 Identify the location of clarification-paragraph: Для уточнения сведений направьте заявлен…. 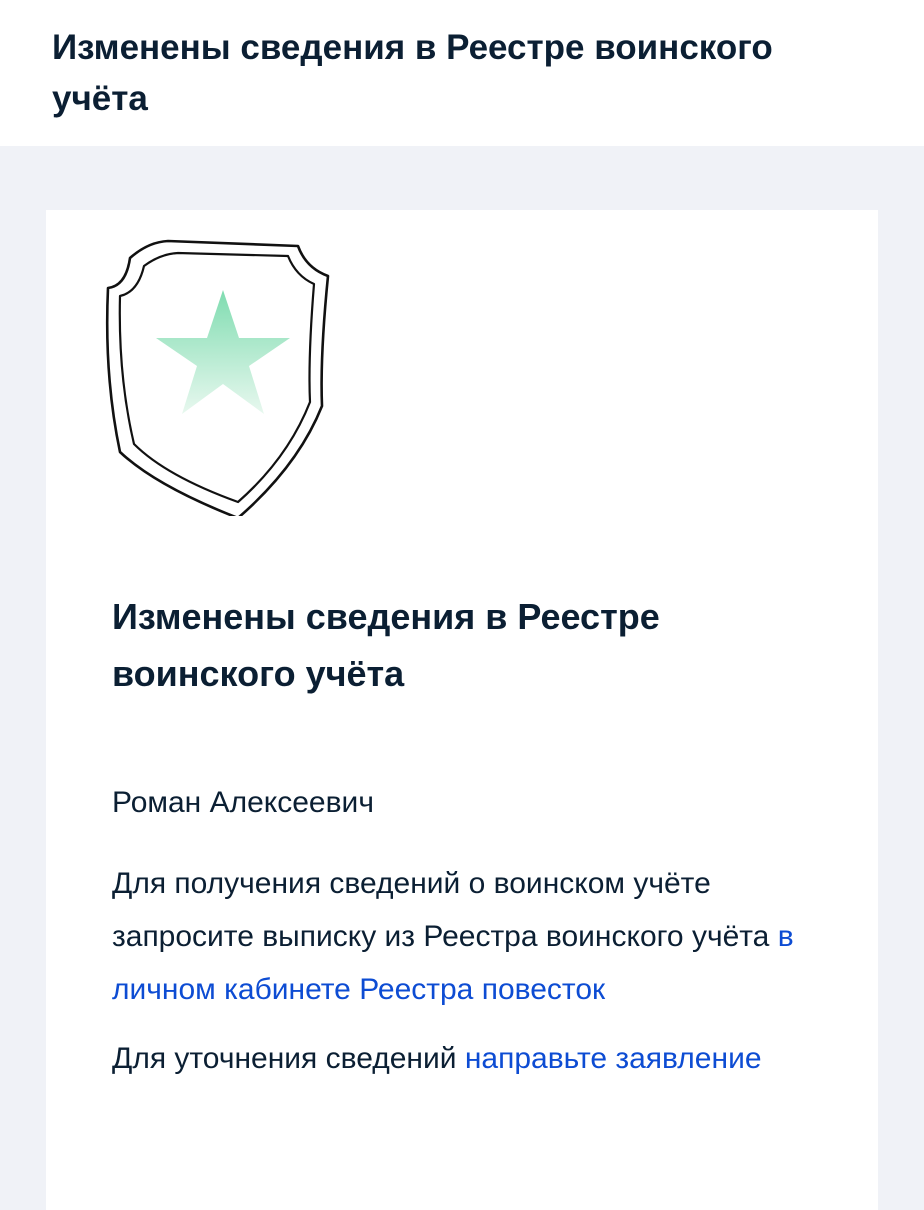
(472, 1058).